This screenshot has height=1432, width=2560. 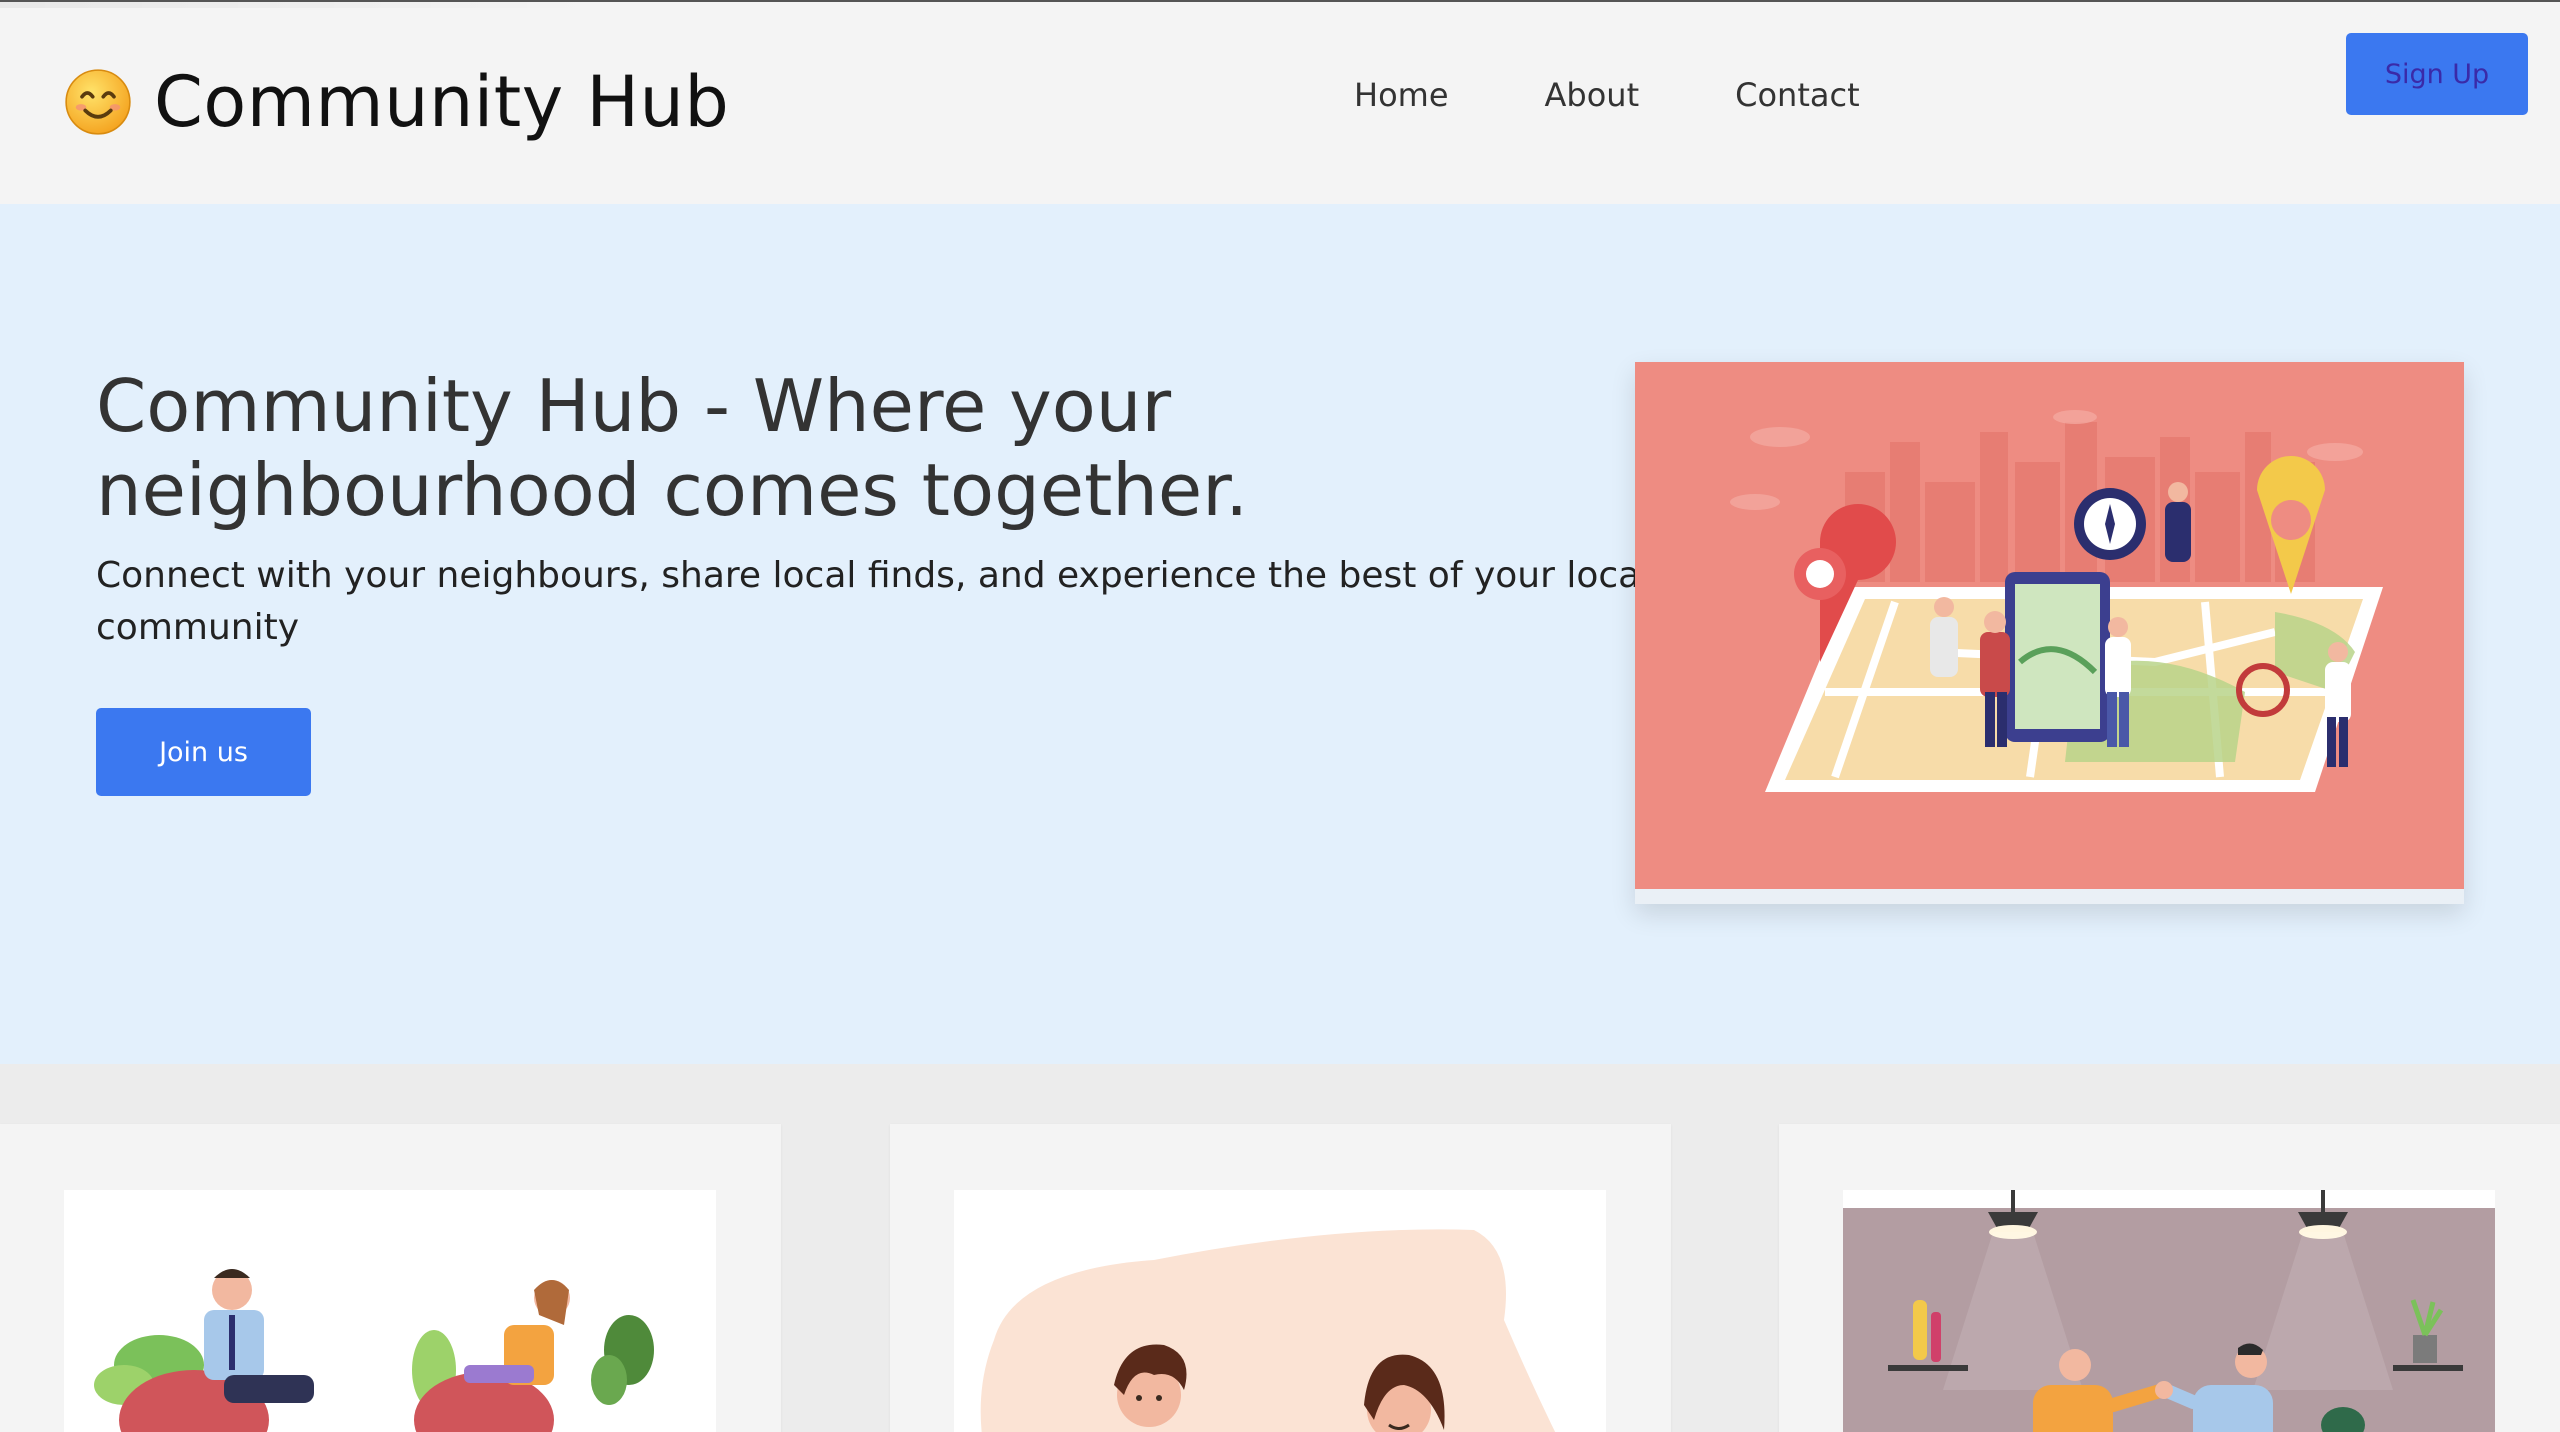 I want to click on logo: Community Hub, so click(x=396, y=102).